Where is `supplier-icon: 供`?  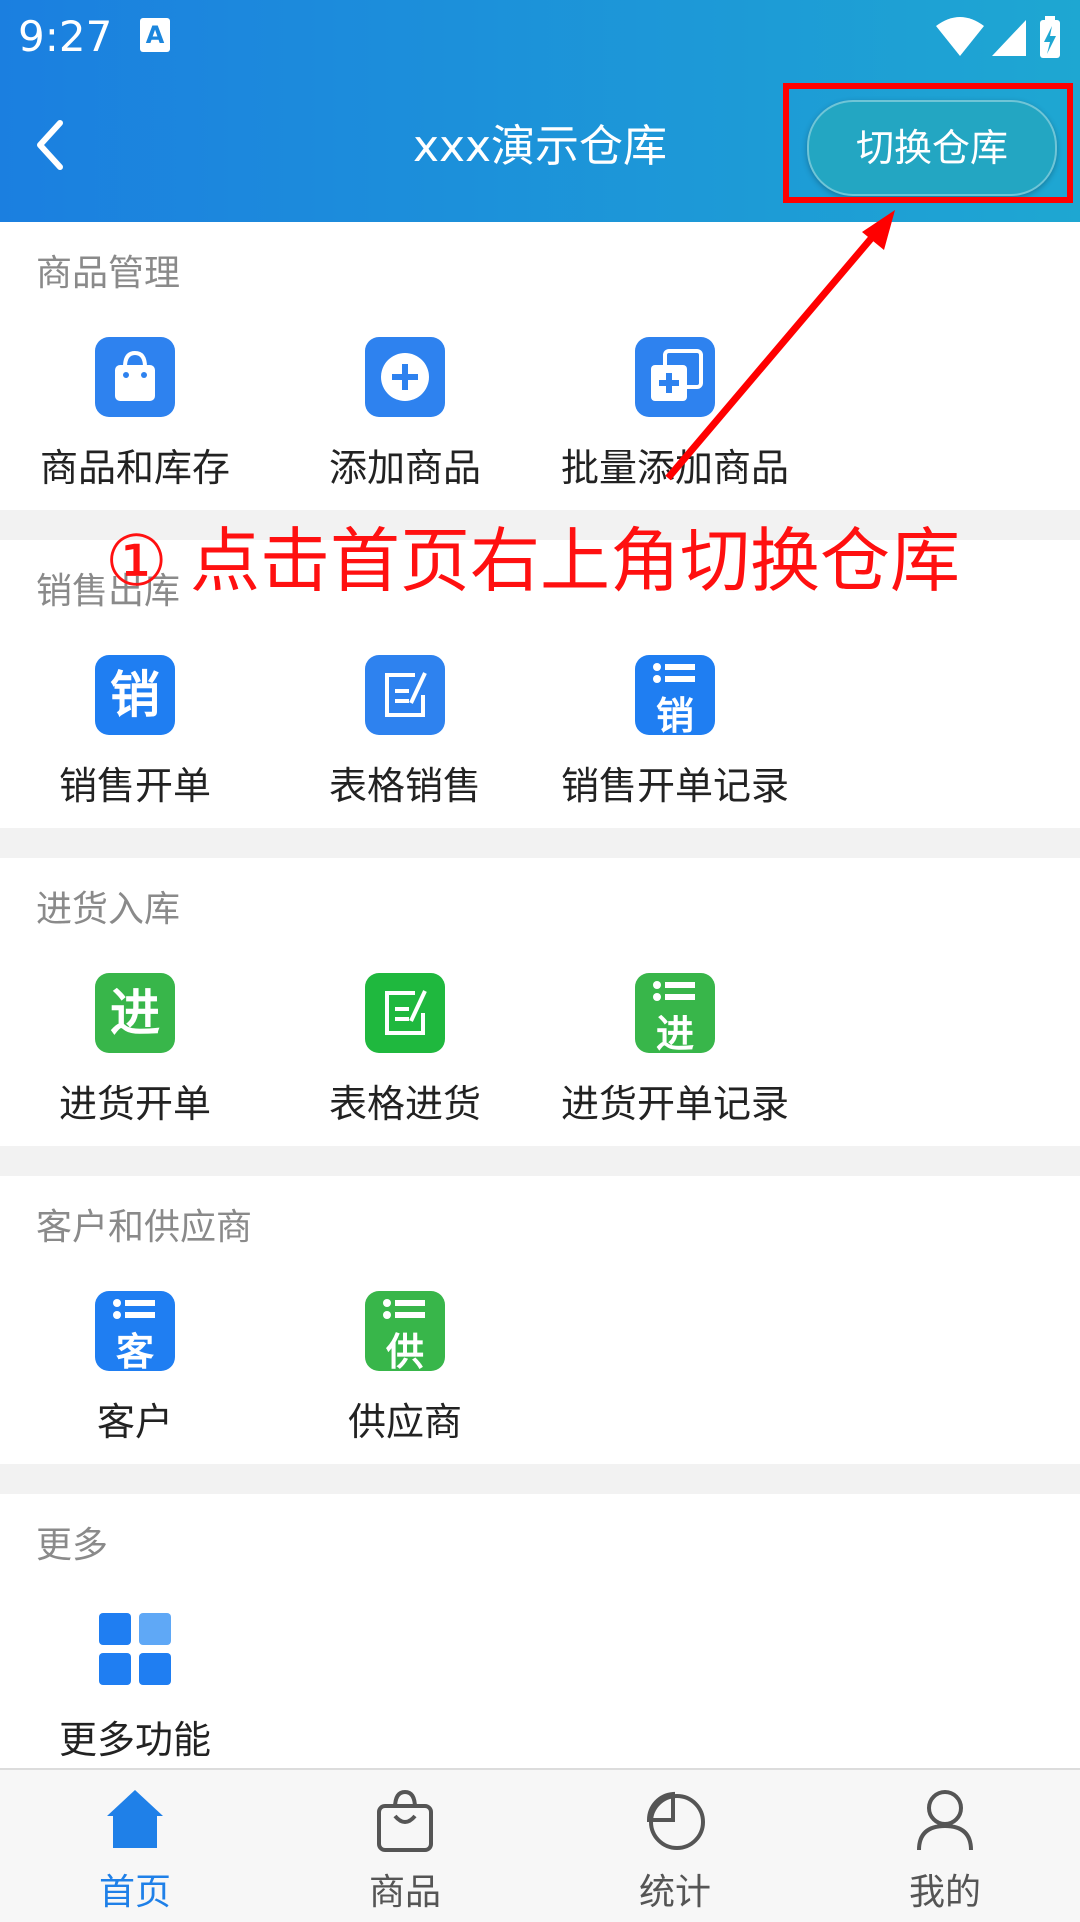
supplier-icon: 供 is located at coordinates (405, 1331).